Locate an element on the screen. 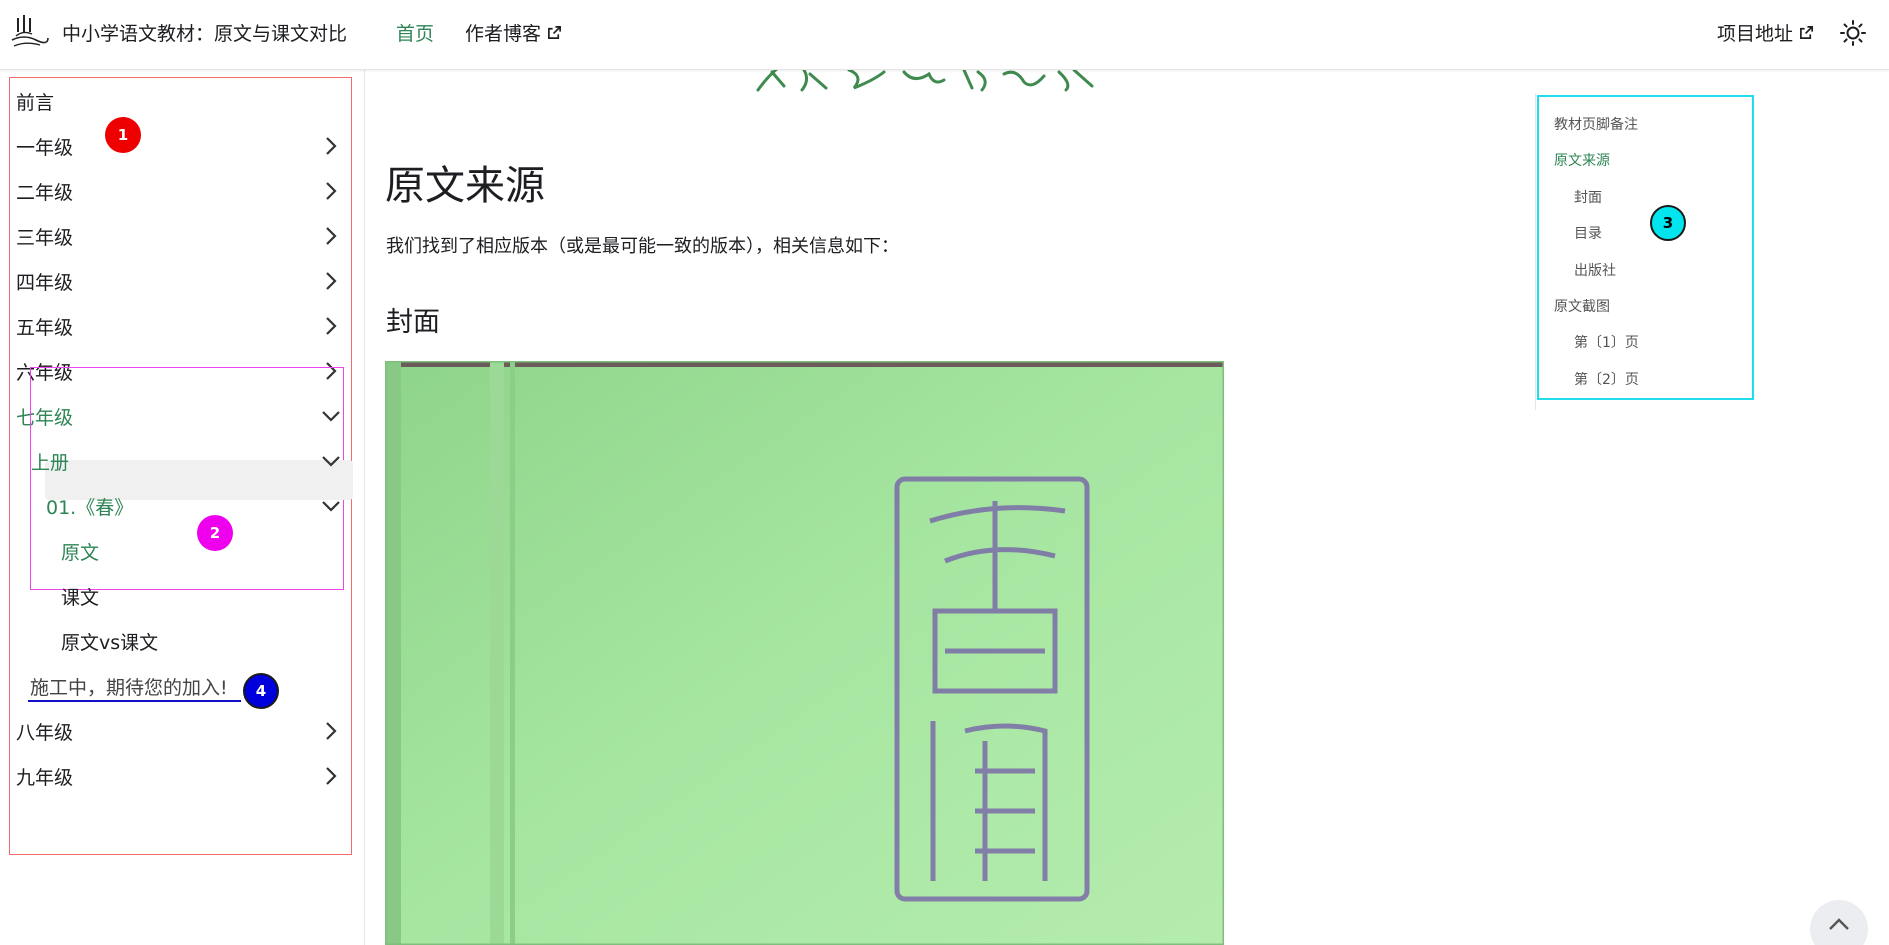 The image size is (1889, 945). toc-item-page2: 第〔2〕页 is located at coordinates (1606, 379).